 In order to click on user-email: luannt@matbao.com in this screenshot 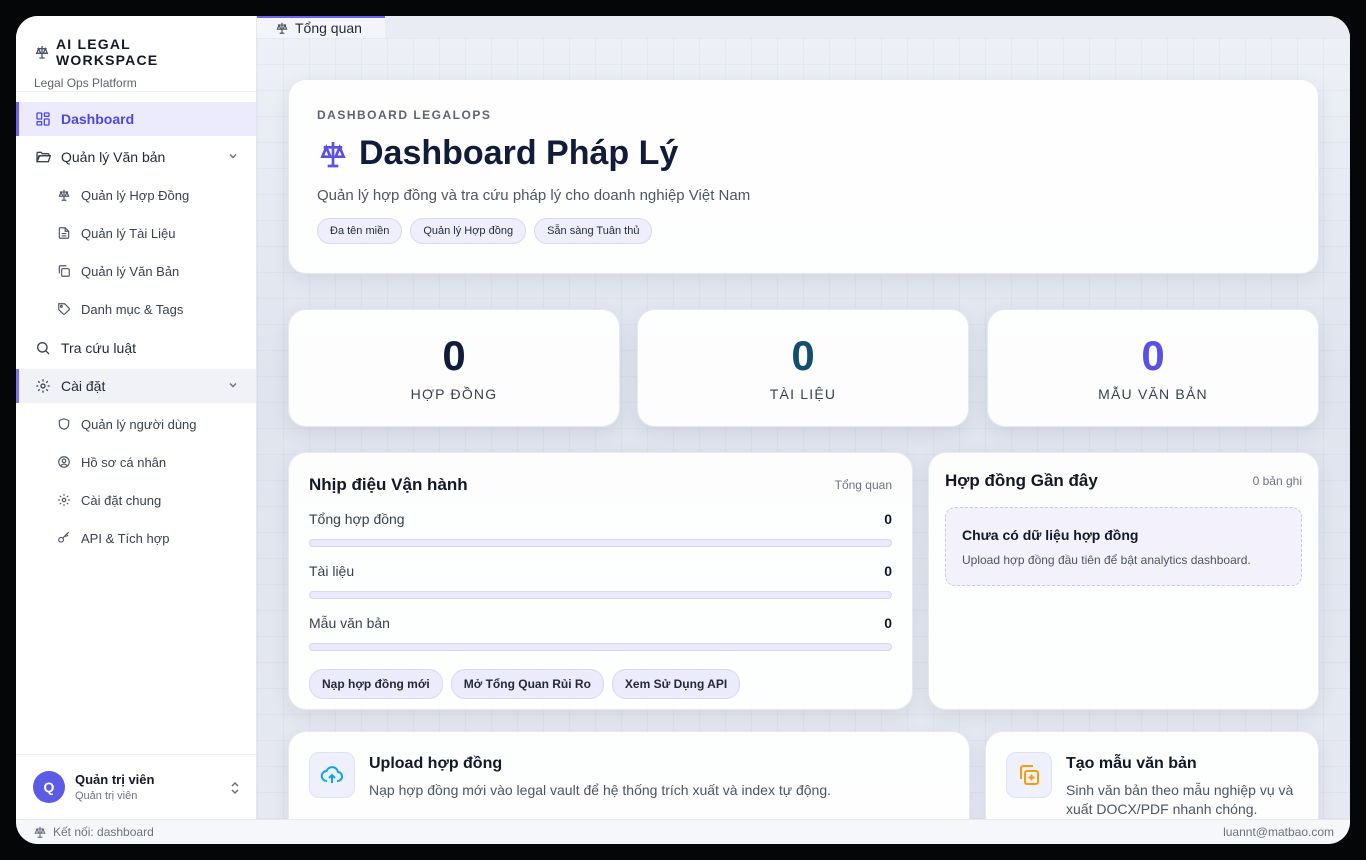, I will do `click(1278, 832)`.